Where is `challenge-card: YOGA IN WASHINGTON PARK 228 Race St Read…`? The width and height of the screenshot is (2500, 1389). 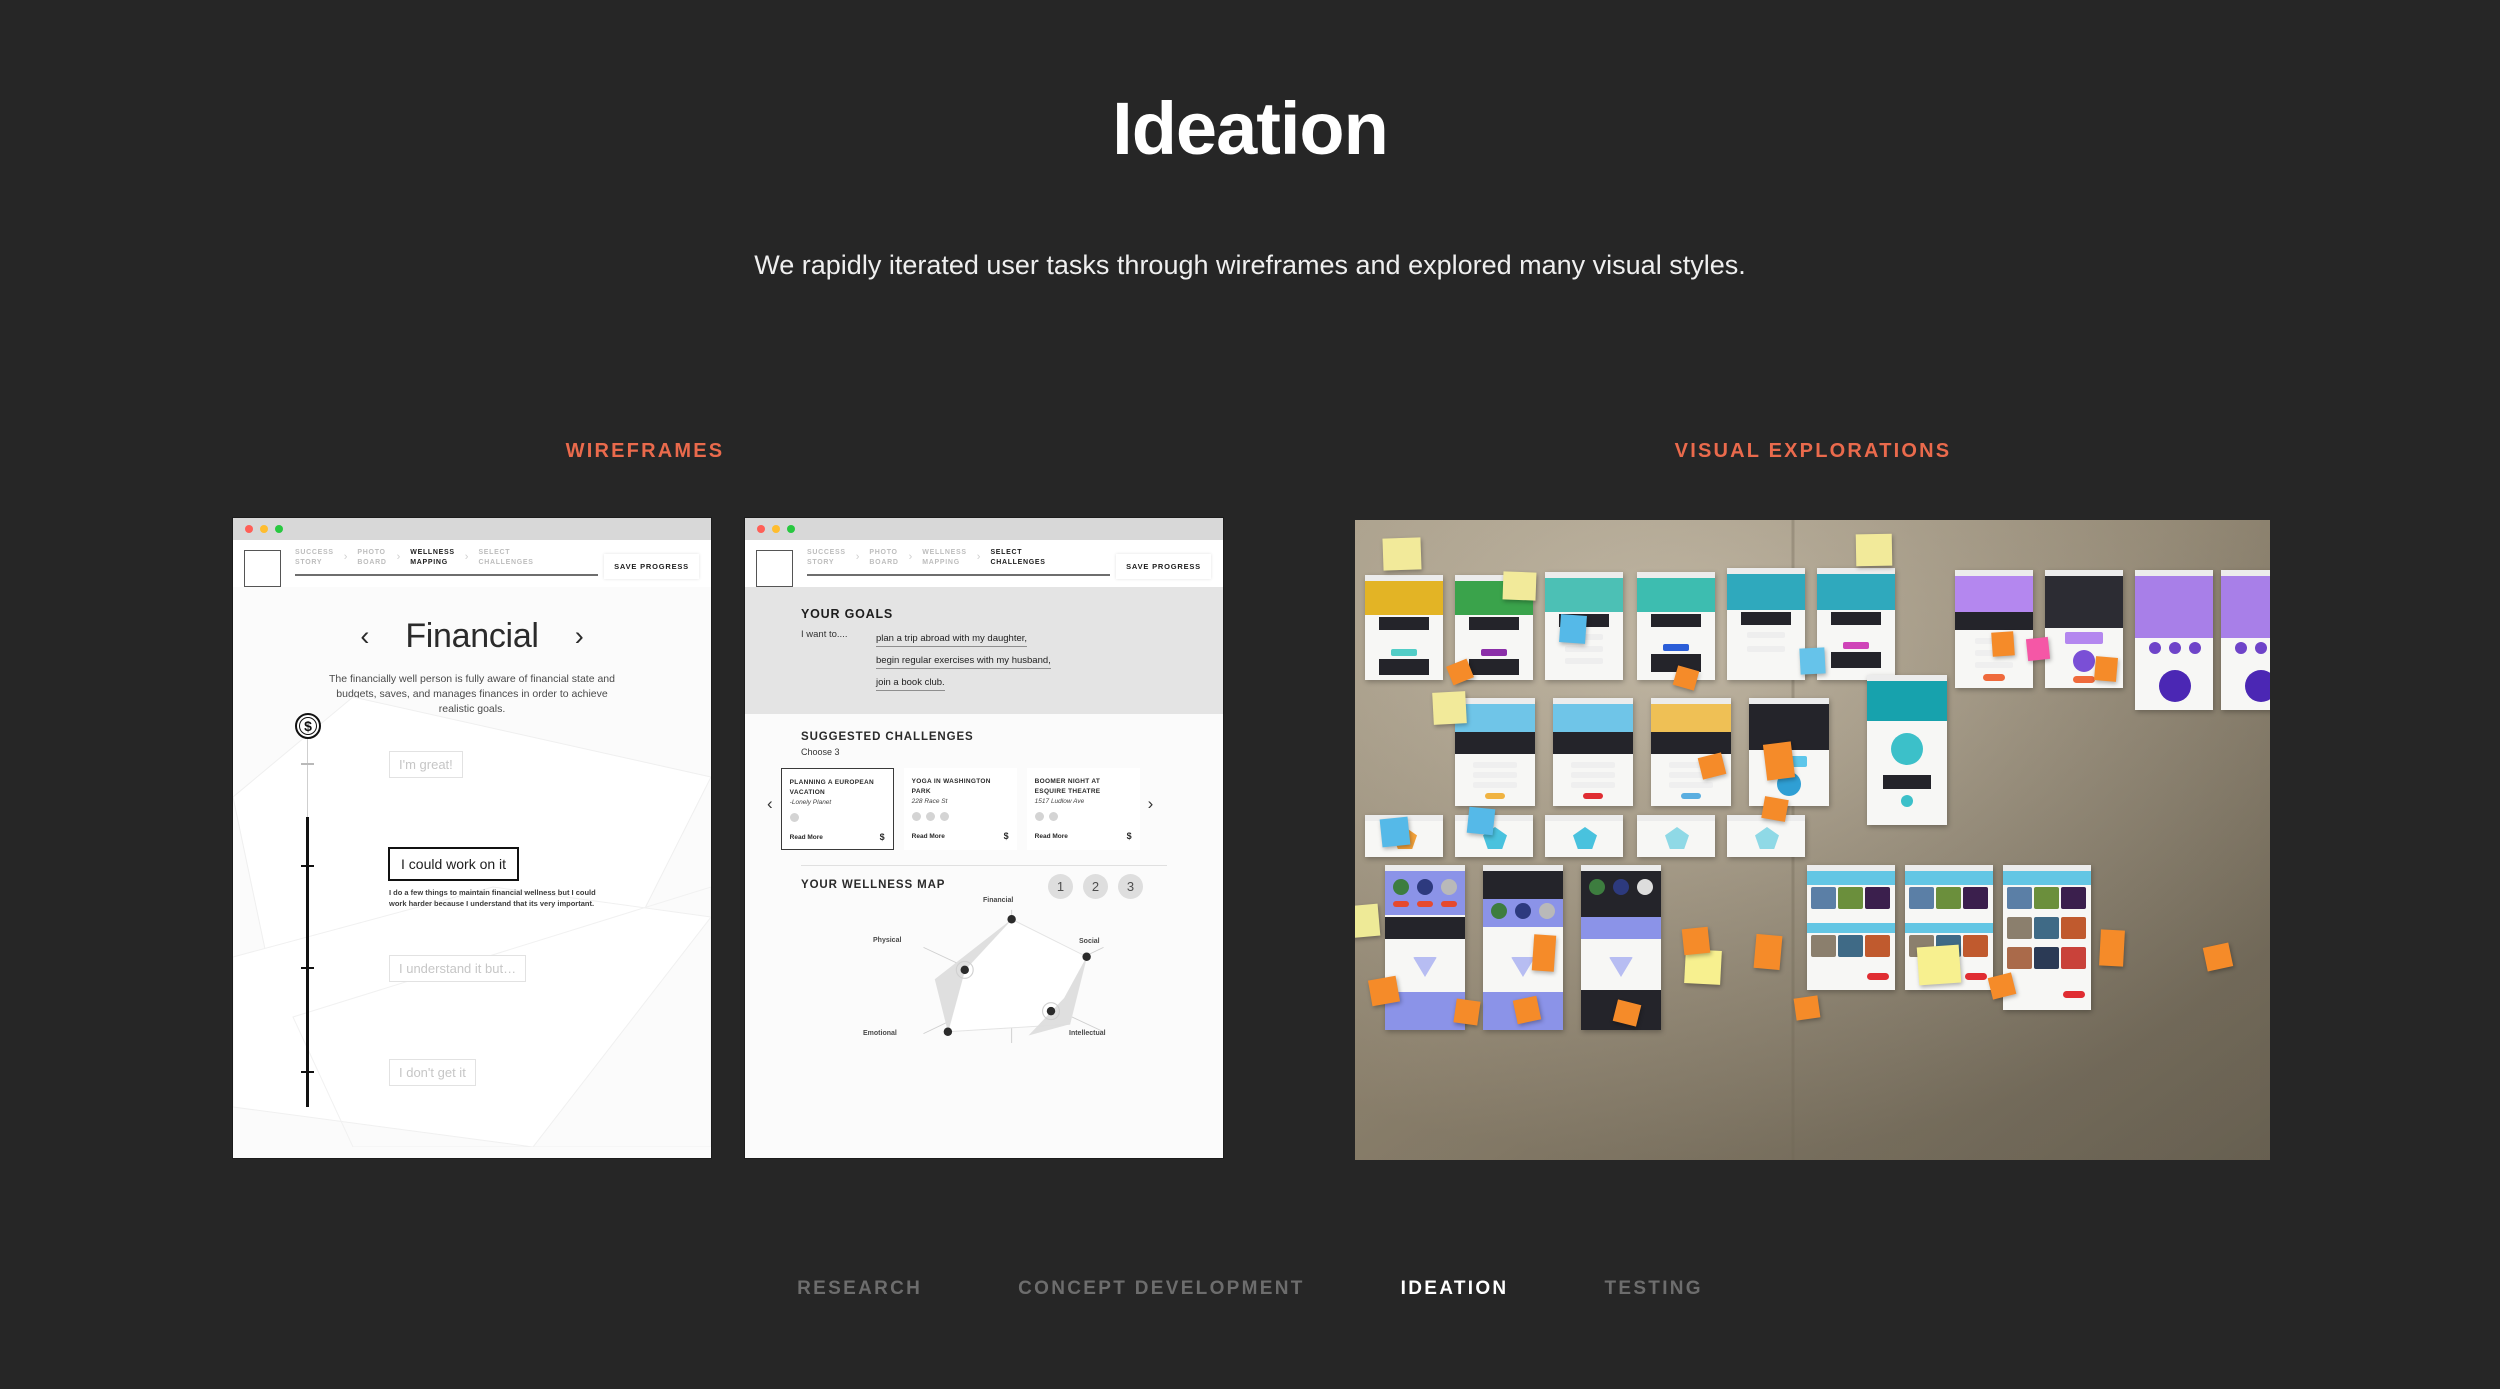 challenge-card: YOGA IN WASHINGTON PARK 228 Race St Read… is located at coordinates (960, 809).